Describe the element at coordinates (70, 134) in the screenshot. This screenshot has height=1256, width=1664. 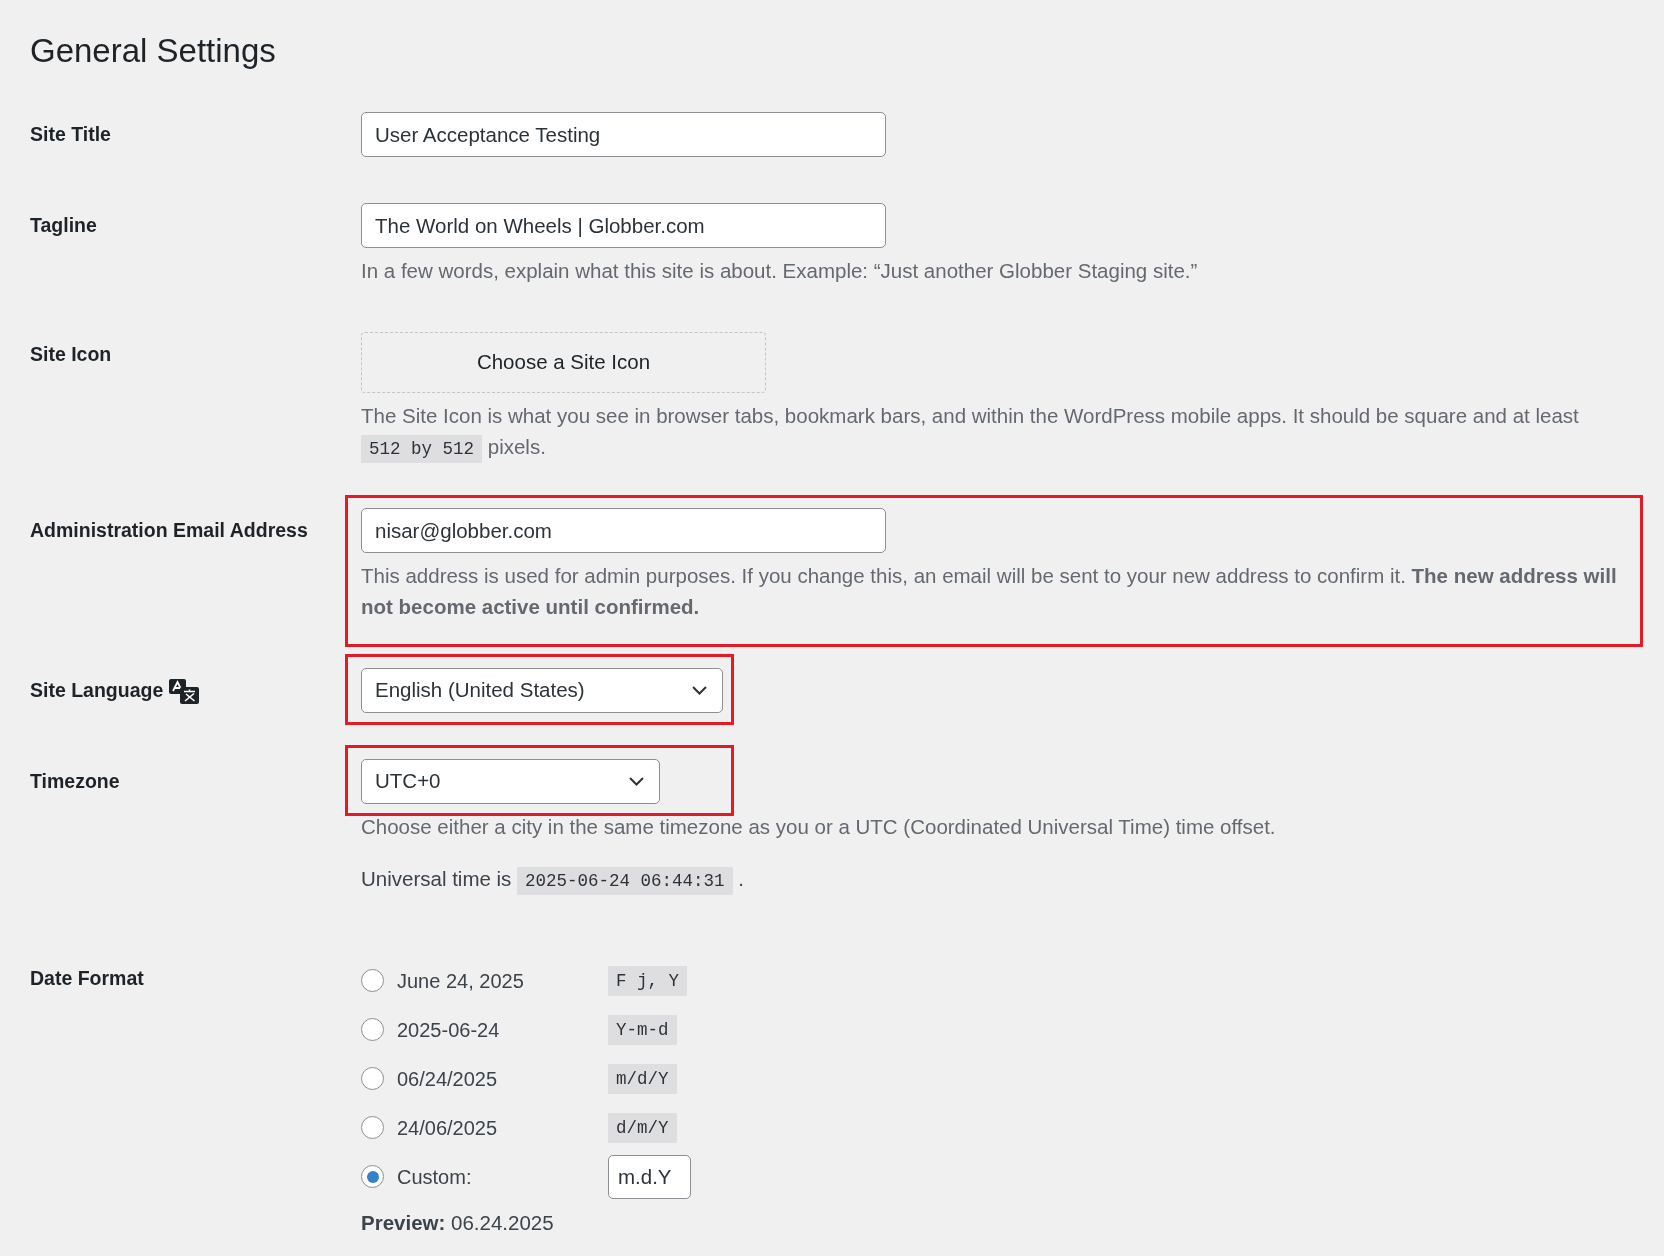
I see `field-label: Site Title` at that location.